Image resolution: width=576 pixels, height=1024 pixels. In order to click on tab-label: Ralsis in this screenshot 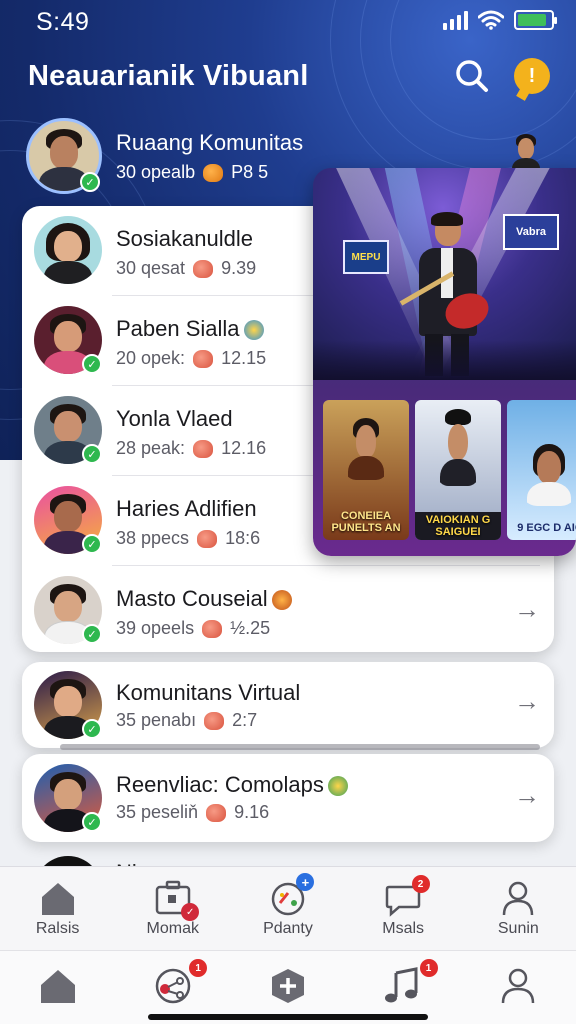, I will do `click(57, 928)`.